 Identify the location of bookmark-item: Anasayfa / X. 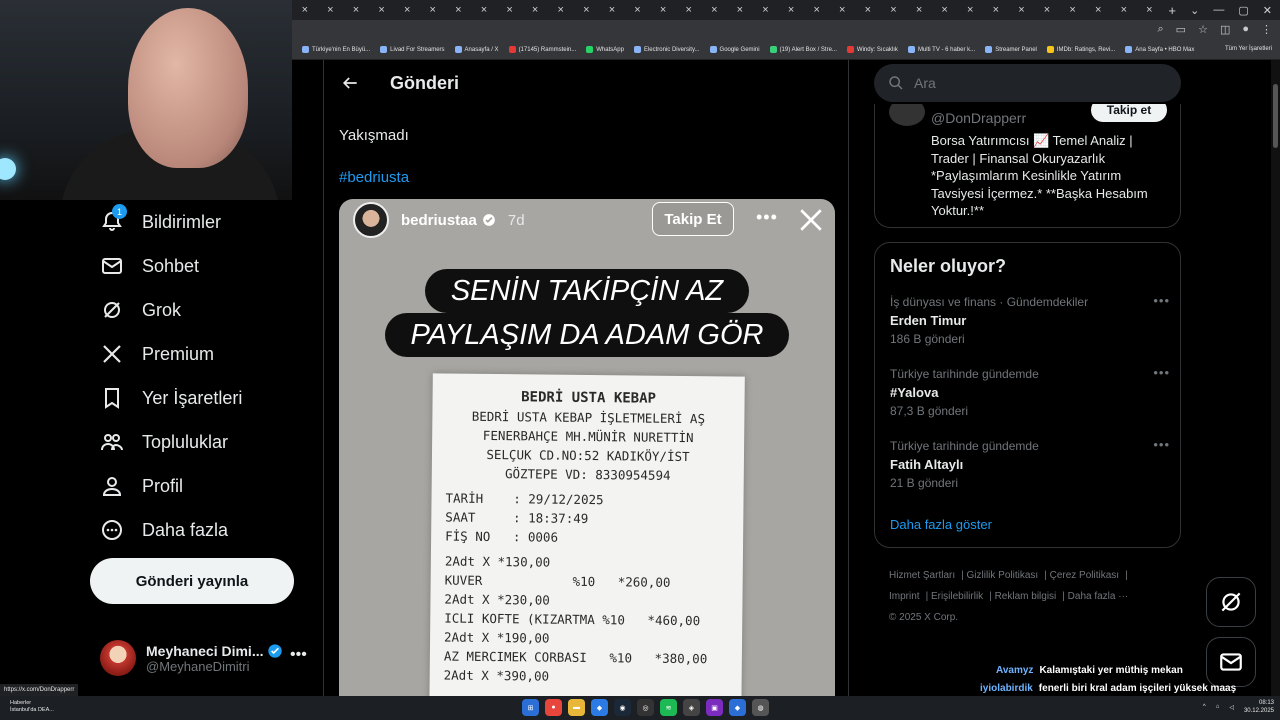
(476, 49).